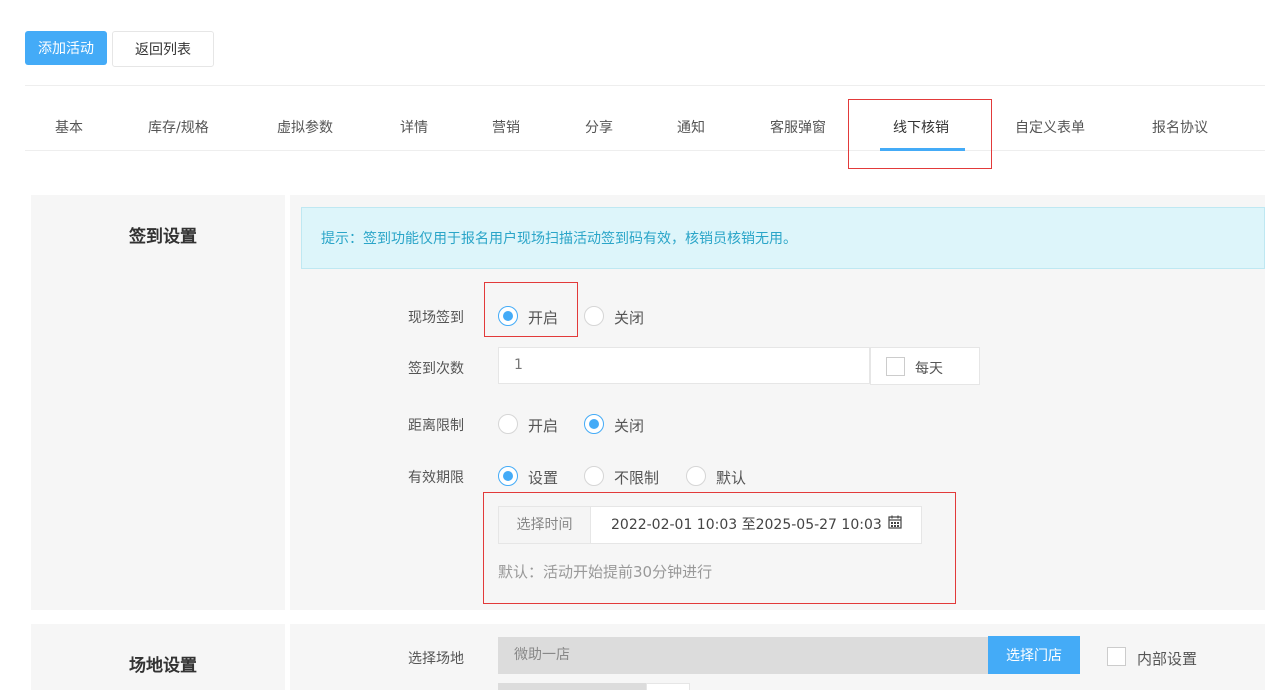 This screenshot has width=1265, height=690. Describe the element at coordinates (436, 426) in the screenshot. I see `distance-limit-label: 距离限制` at that location.